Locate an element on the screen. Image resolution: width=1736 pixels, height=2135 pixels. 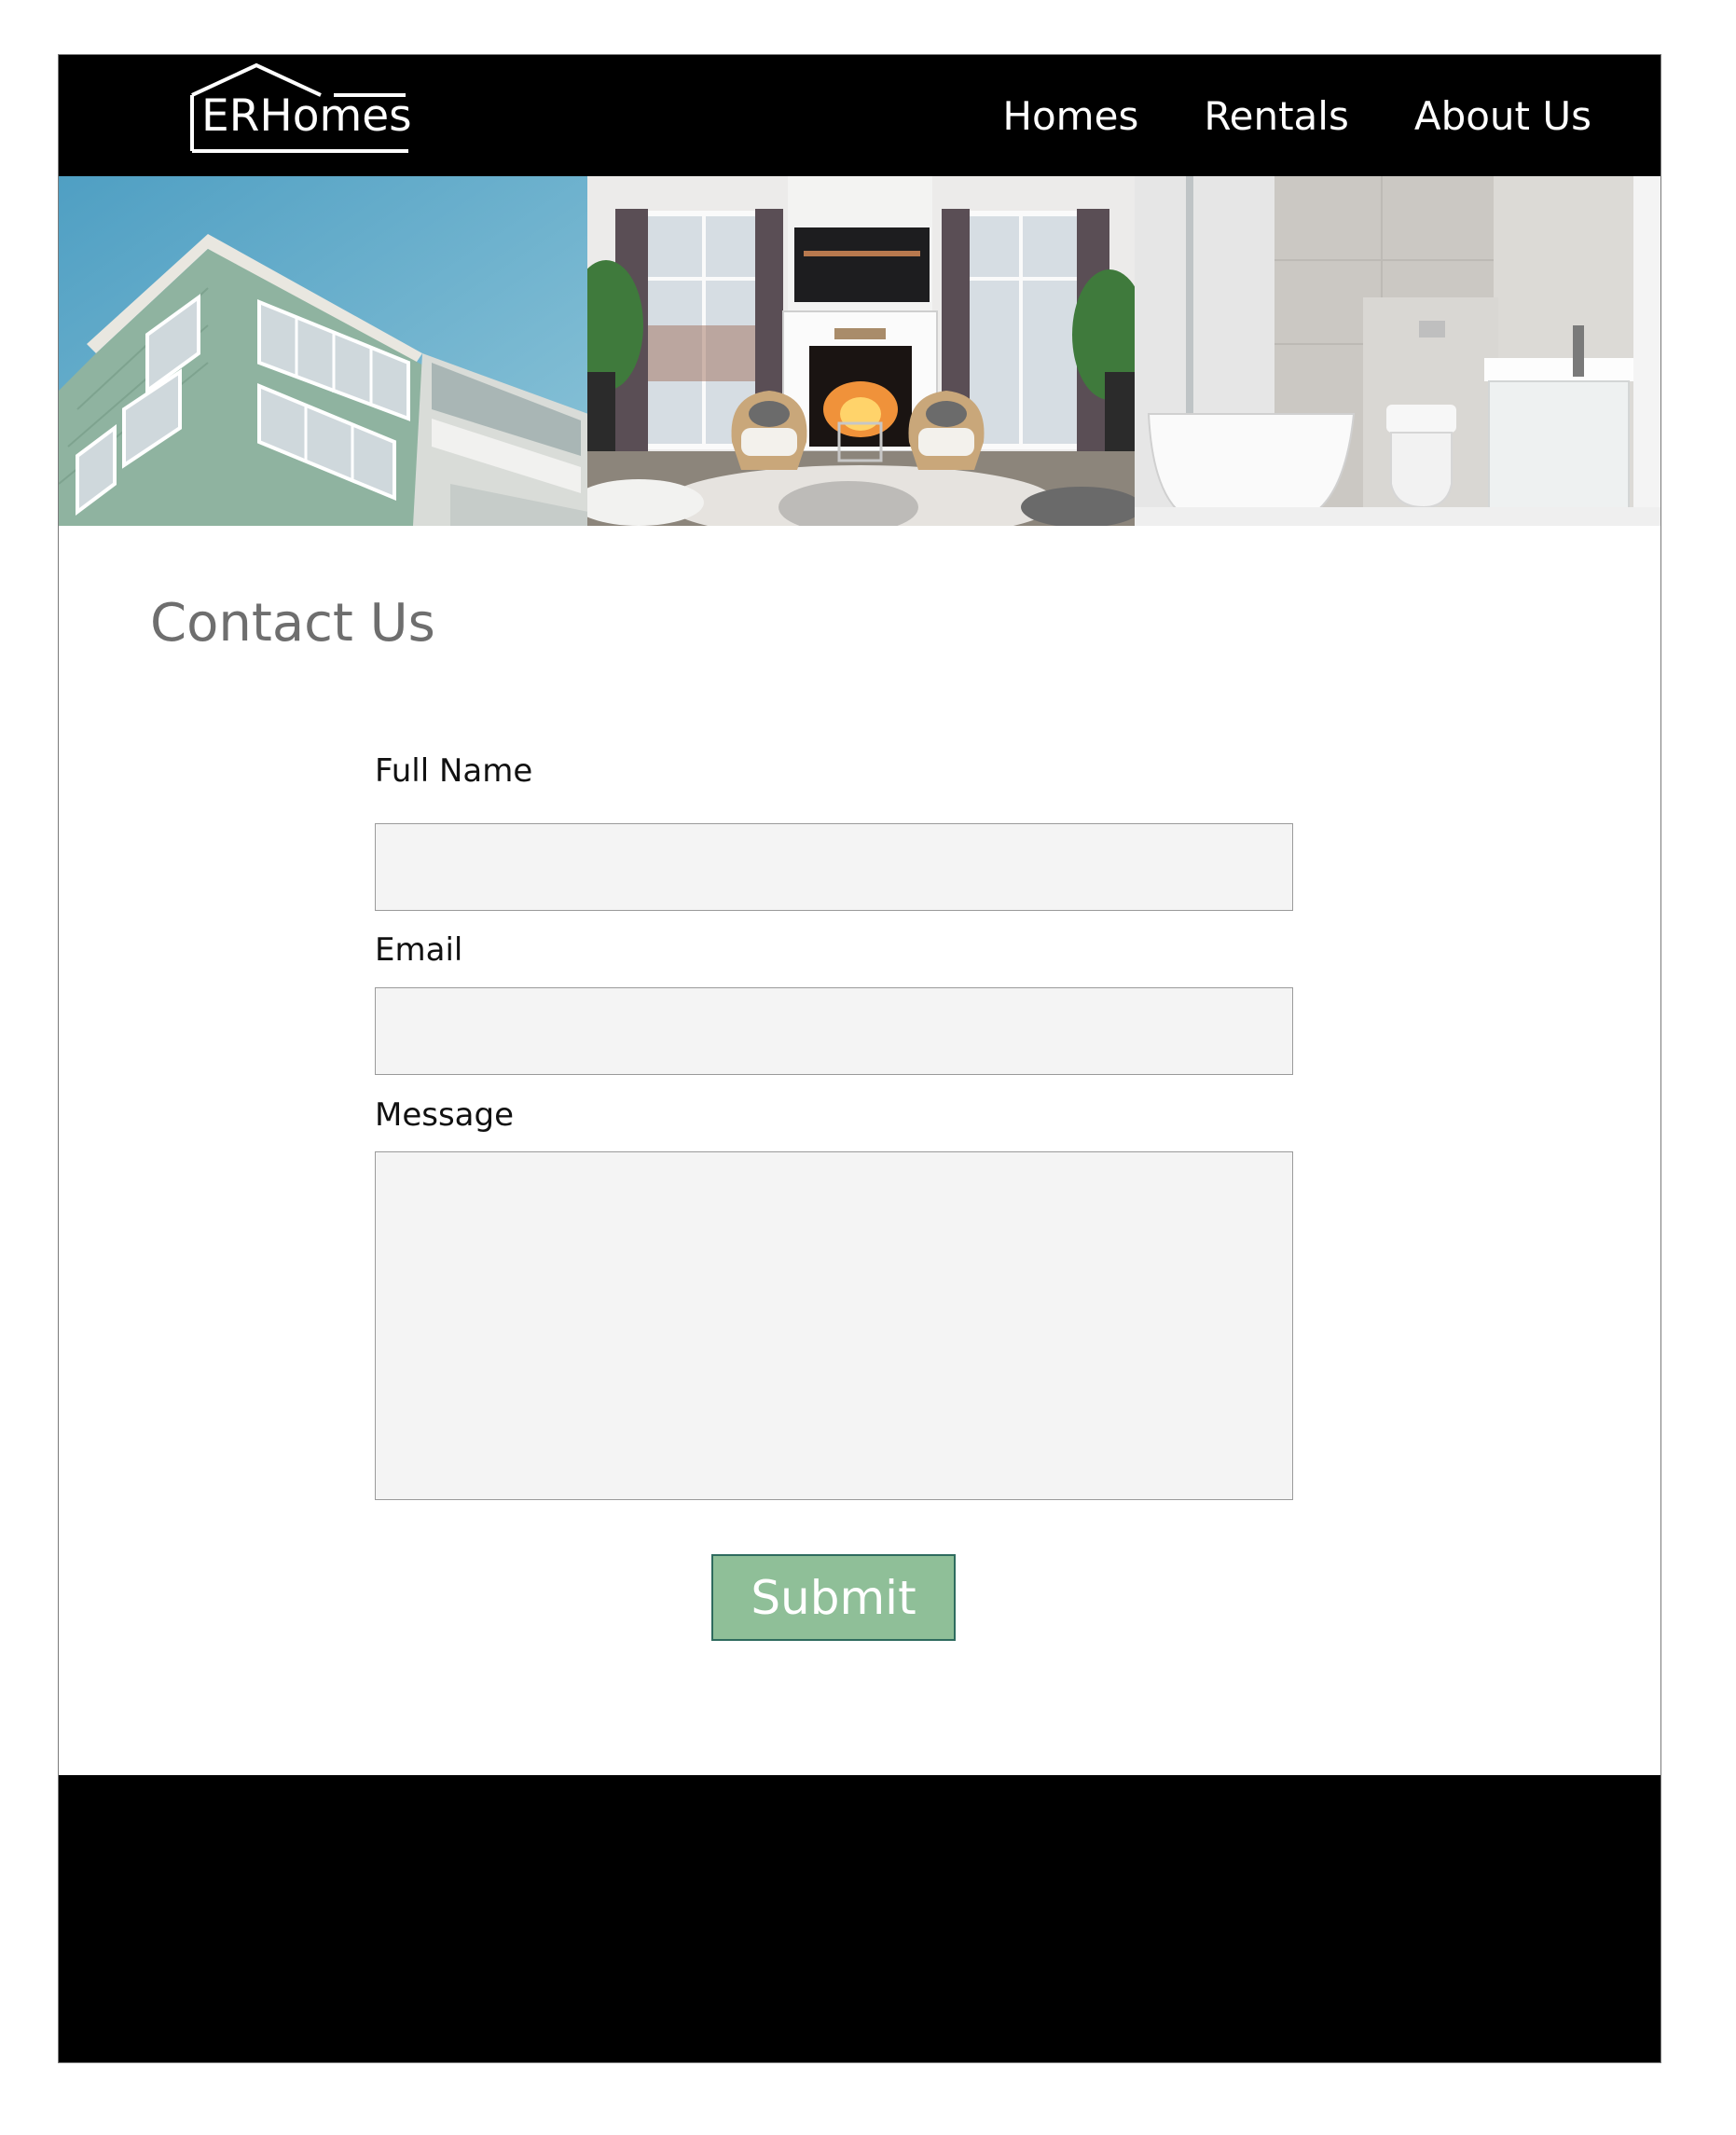
main-nav: Homes Rentals About Us is located at coordinates (1296, 116).